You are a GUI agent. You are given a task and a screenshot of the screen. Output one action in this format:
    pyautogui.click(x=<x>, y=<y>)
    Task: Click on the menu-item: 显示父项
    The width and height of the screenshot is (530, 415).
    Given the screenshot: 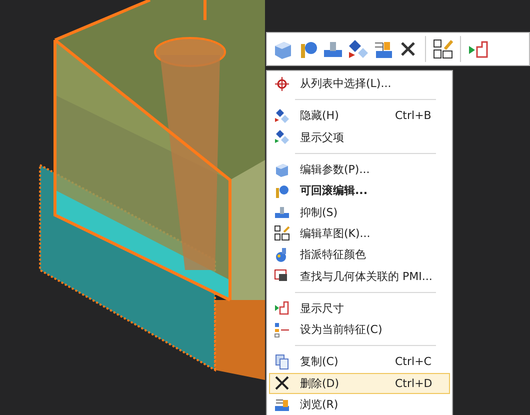 What is the action you would take?
    pyautogui.click(x=359, y=137)
    